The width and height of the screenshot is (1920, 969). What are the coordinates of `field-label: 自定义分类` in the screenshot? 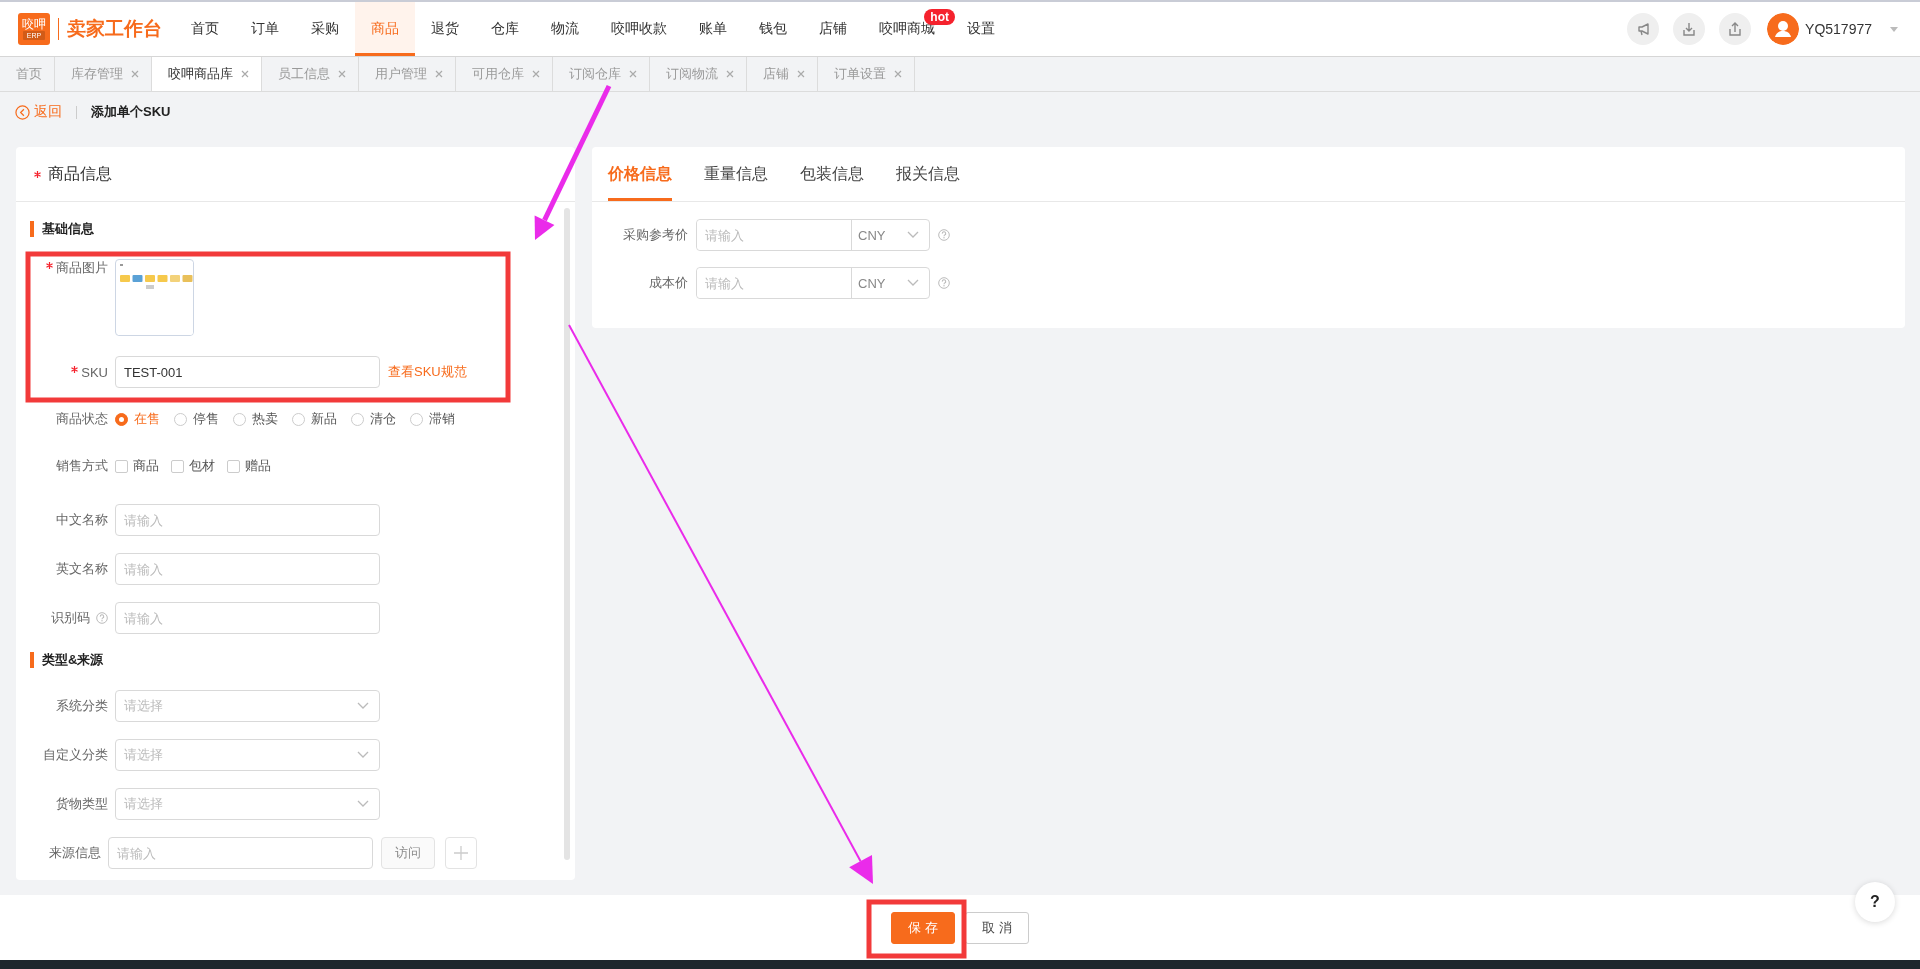 It's located at (75, 755).